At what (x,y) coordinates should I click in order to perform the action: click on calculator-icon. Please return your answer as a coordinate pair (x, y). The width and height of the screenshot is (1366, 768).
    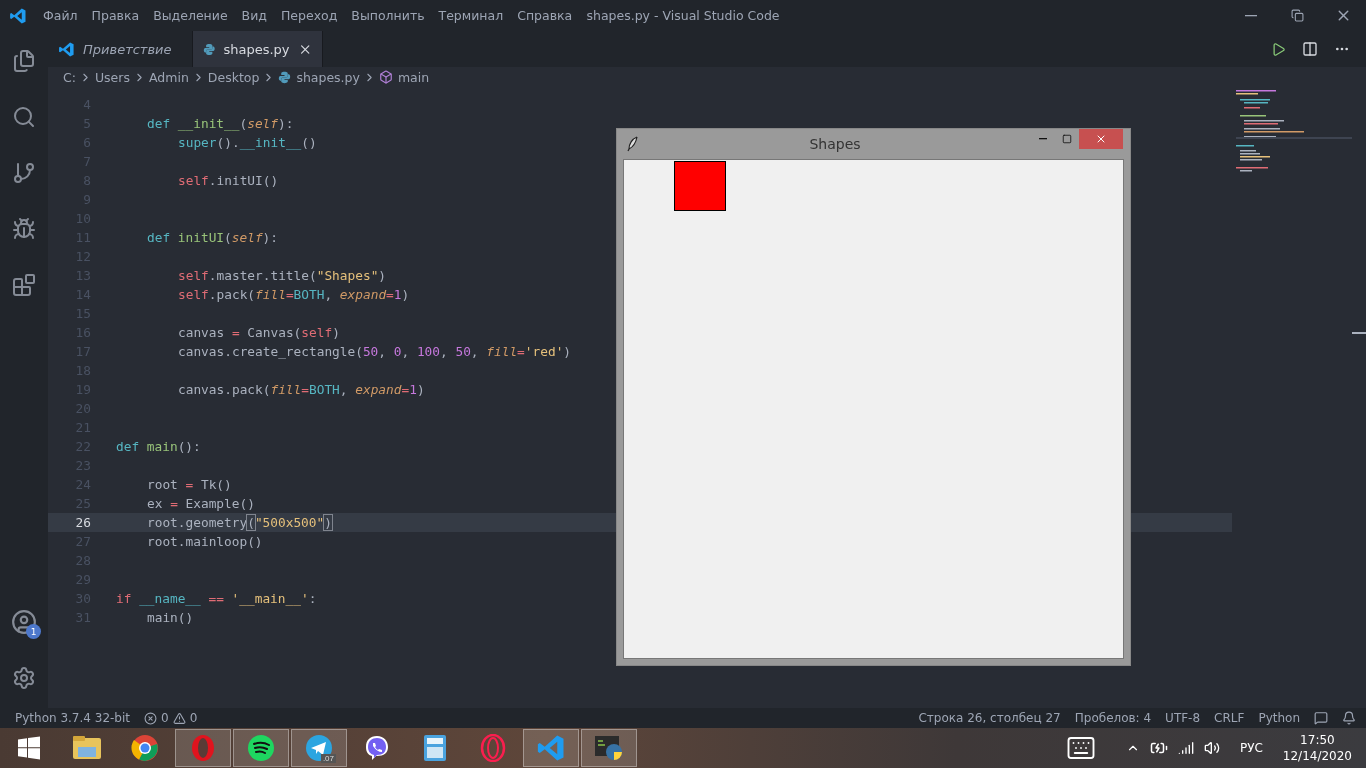
    Looking at the image, I should click on (435, 748).